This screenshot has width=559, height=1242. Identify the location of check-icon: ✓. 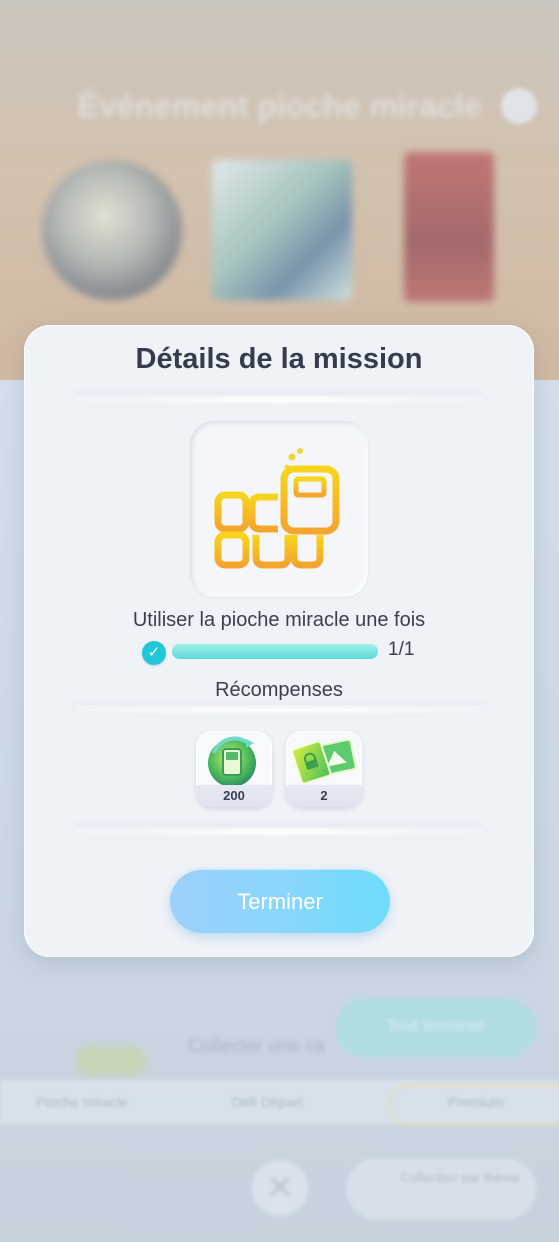
(154, 653).